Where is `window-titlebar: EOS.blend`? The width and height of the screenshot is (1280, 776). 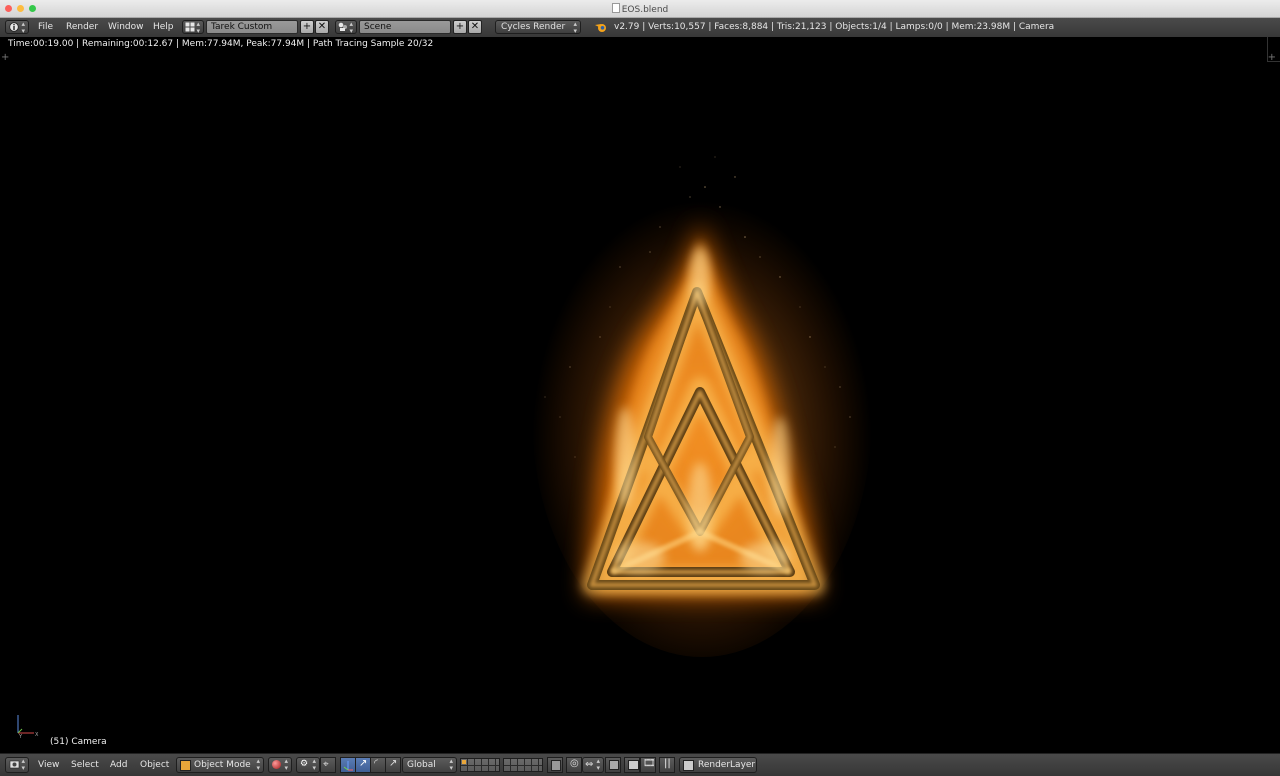
window-titlebar: EOS.blend is located at coordinates (640, 9).